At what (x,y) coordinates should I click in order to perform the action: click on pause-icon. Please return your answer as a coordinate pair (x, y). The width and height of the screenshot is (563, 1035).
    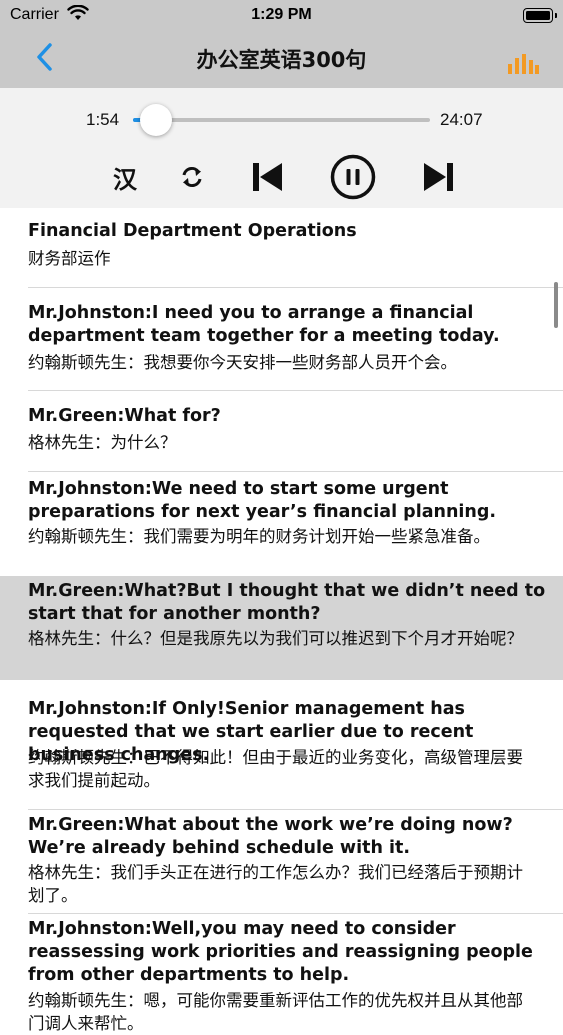
    Looking at the image, I should click on (353, 177).